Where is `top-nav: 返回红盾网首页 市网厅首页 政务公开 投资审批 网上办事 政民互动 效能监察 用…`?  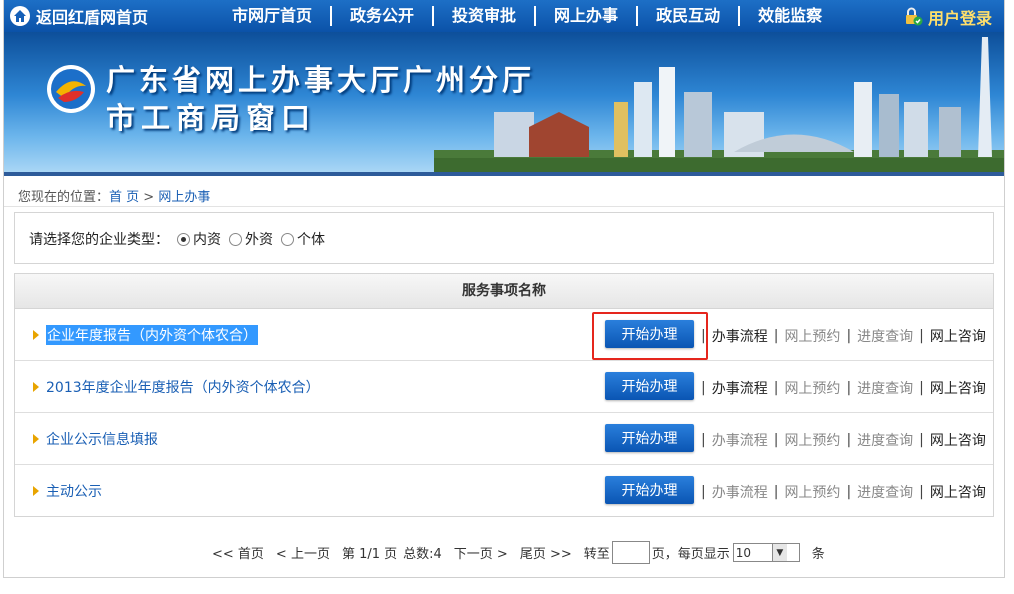 top-nav: 返回红盾网首页 市网厅首页 政务公开 投资审批 网上办事 政民互动 效能监察 用… is located at coordinates (504, 16).